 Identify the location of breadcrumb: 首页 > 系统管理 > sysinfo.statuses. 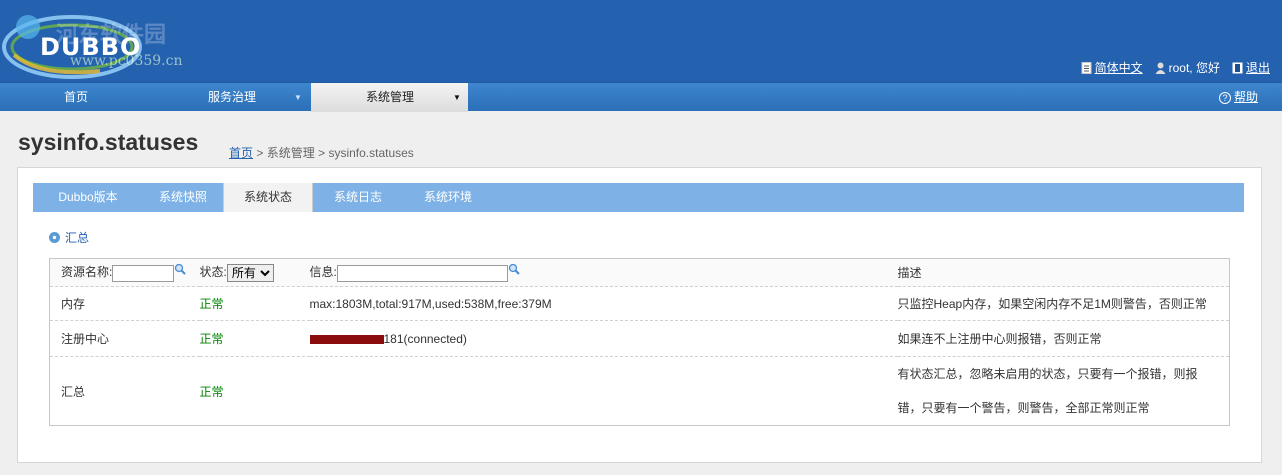
(321, 152).